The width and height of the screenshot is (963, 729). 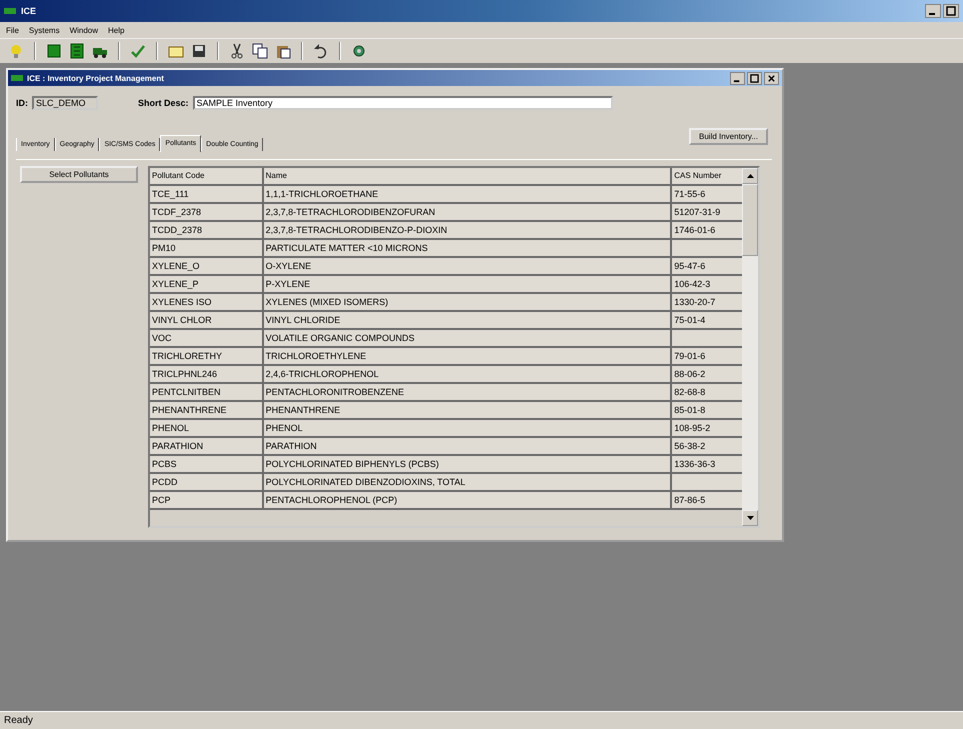 What do you see at coordinates (468, 212) in the screenshot?
I see `table-cell: 2,3,7,8-TETRACHLORODIBENZOFURAN` at bounding box center [468, 212].